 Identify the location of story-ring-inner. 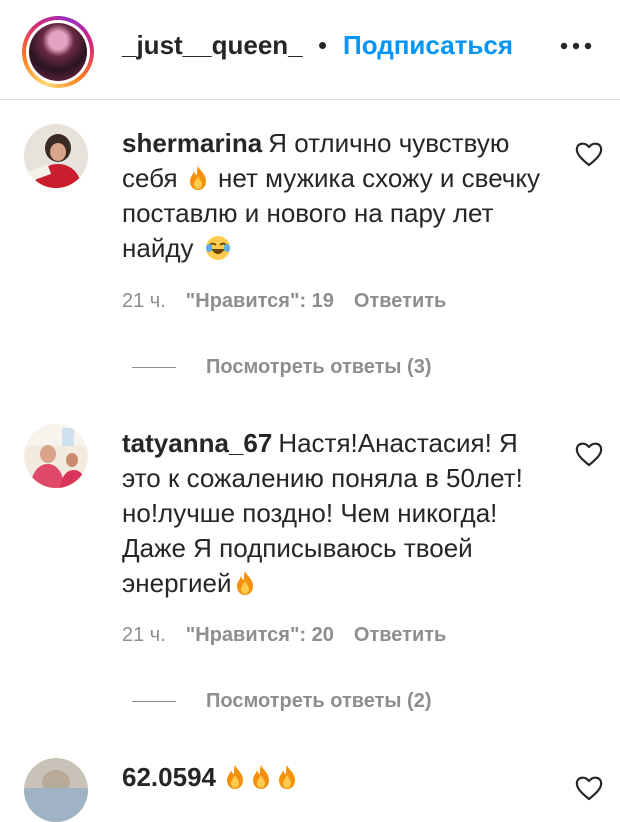
(58, 52).